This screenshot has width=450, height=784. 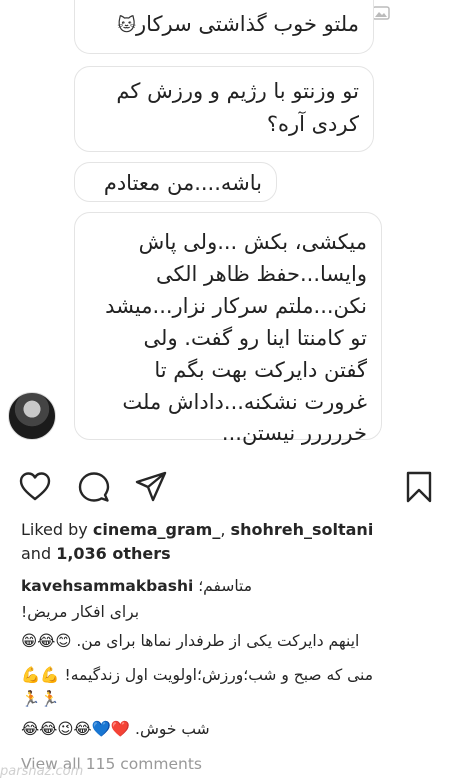 I want to click on likes-and: and, so click(x=36, y=553).